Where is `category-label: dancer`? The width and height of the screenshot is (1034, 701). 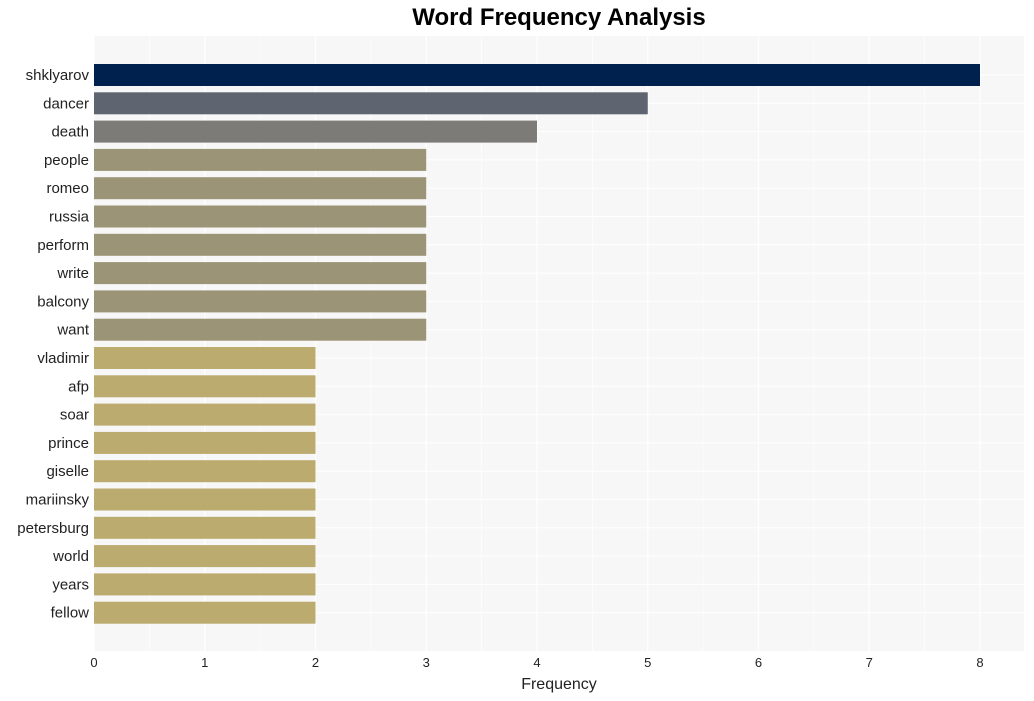 category-label: dancer is located at coordinates (66, 103).